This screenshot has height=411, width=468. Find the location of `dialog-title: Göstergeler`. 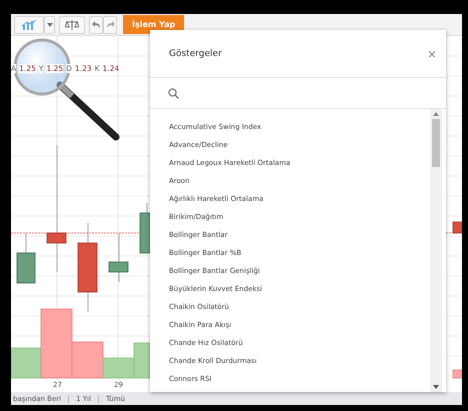

dialog-title: Göstergeler is located at coordinates (195, 53).